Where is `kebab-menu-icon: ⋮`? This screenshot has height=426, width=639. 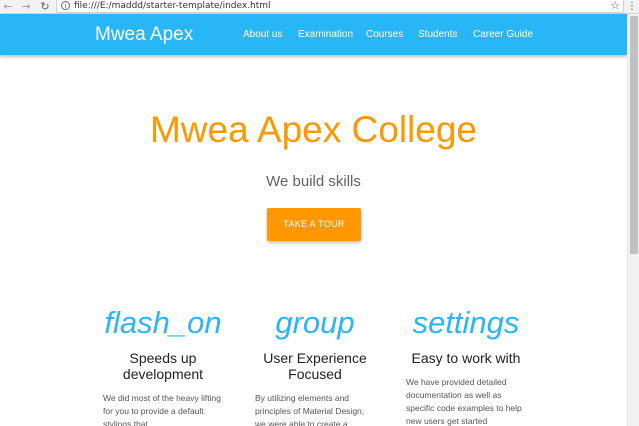
kebab-menu-icon: ⋮ is located at coordinates (632, 7).